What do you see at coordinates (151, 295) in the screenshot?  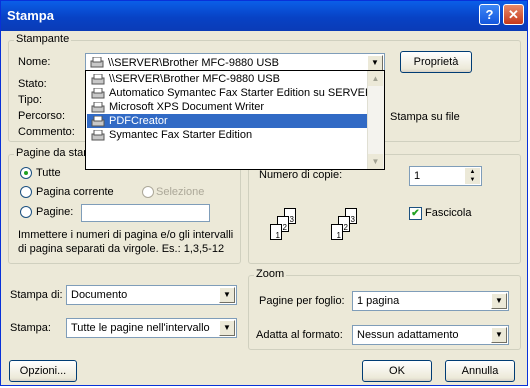 I see `print-what-select: Documento ▼` at bounding box center [151, 295].